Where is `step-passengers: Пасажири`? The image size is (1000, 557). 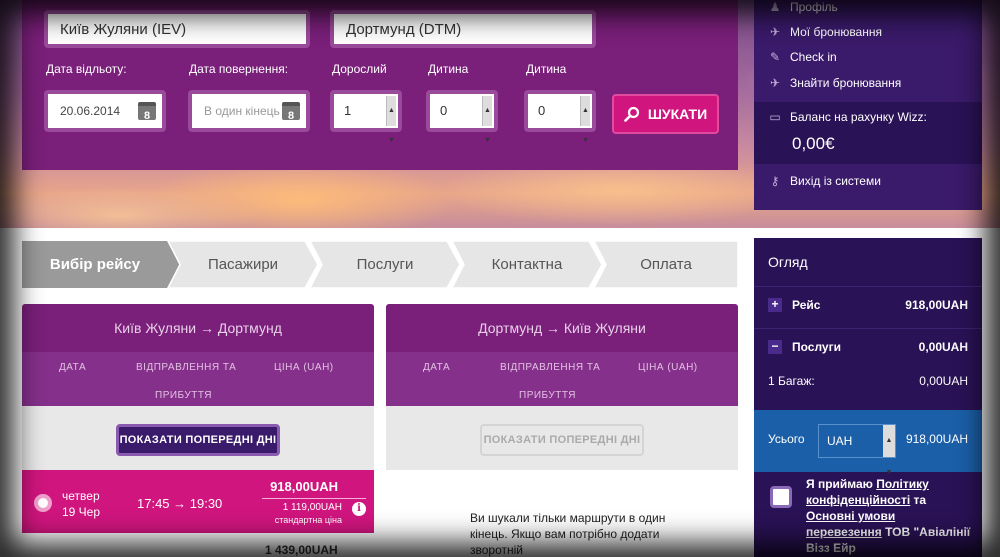 step-passengers: Пасажири is located at coordinates (243, 264).